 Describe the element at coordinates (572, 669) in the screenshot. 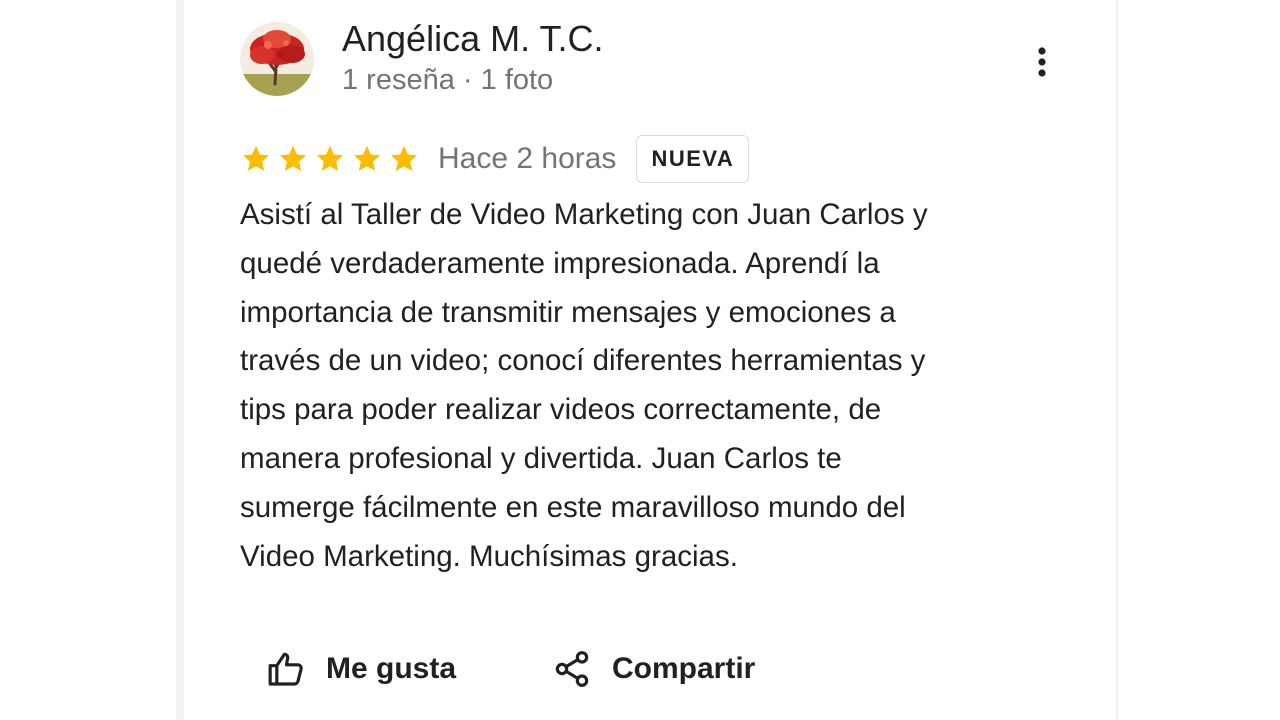

I see `share-icon` at that location.